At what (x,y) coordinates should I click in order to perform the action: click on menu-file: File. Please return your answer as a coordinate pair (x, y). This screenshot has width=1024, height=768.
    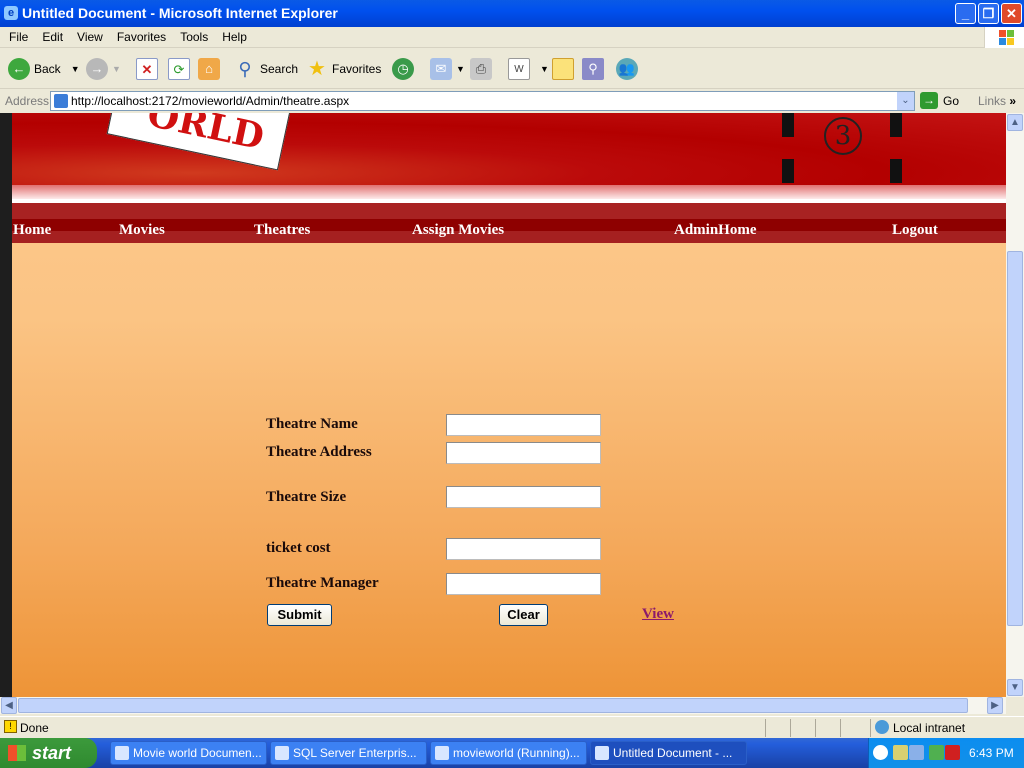
    Looking at the image, I should click on (17, 37).